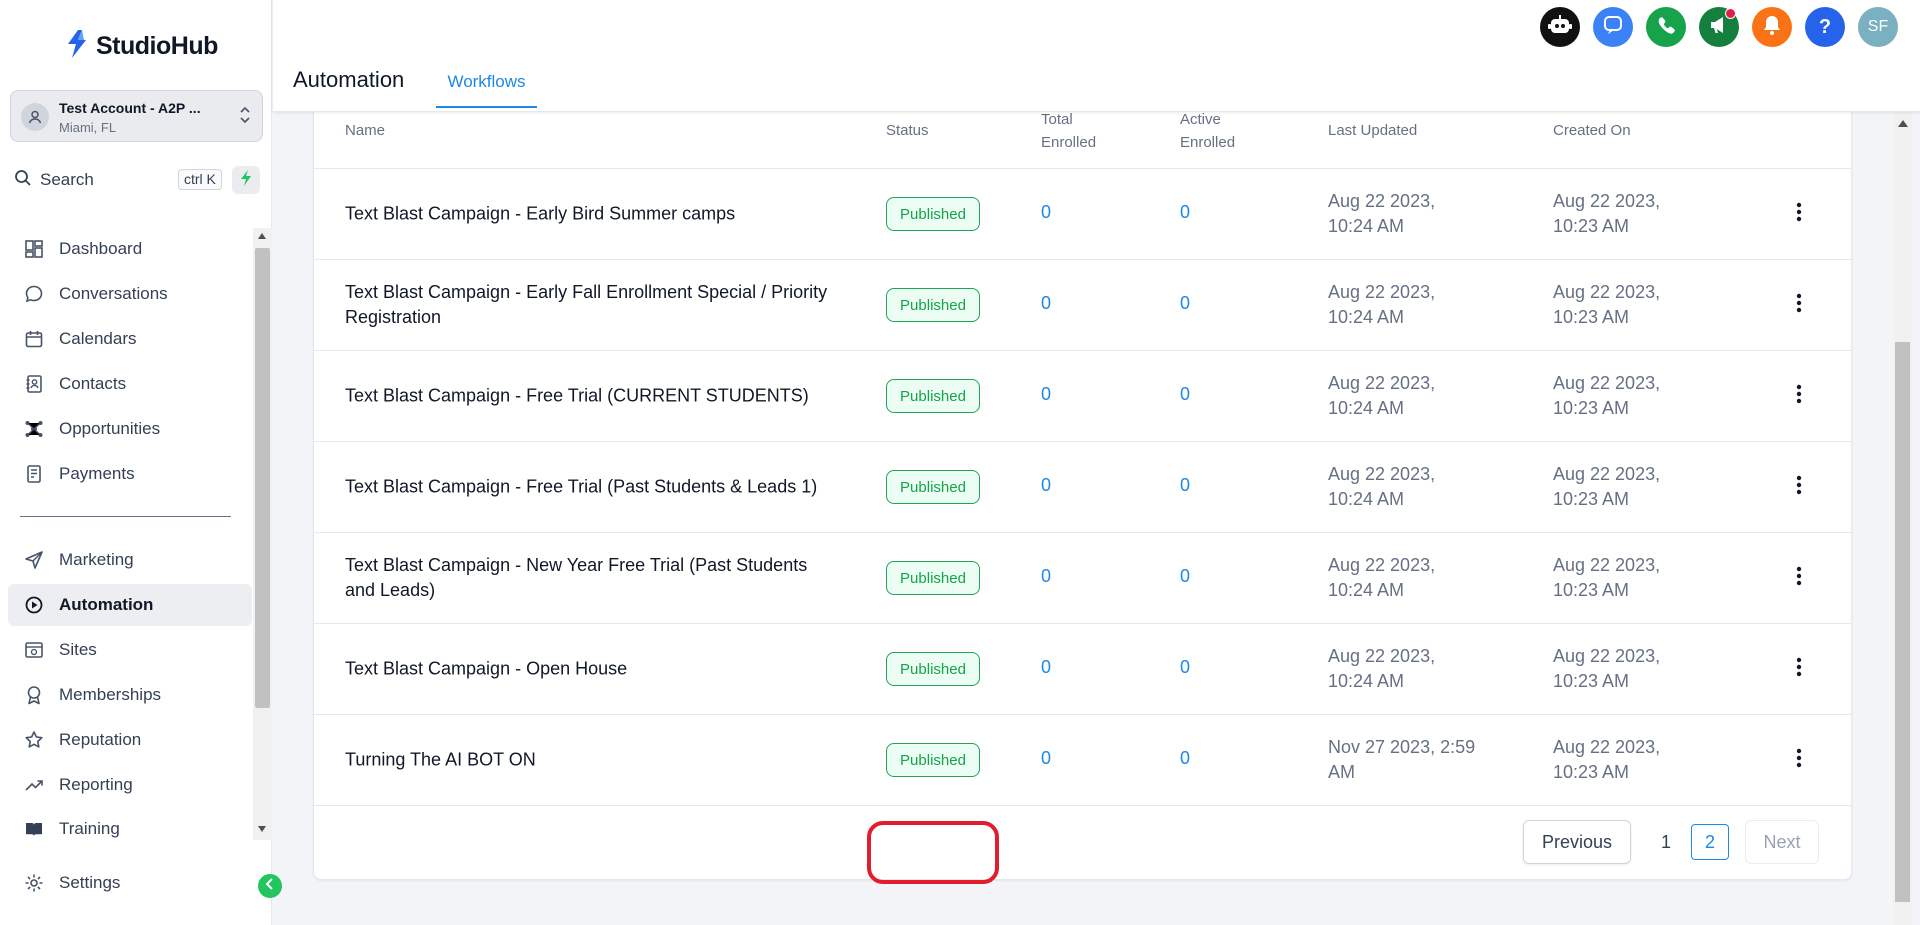 The height and width of the screenshot is (925, 1920). What do you see at coordinates (119, 180) in the screenshot?
I see `search-bar: Search ctrl K` at bounding box center [119, 180].